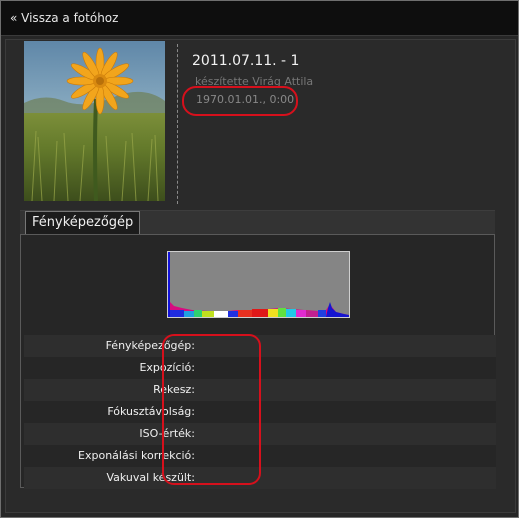 This screenshot has width=519, height=518. What do you see at coordinates (211, 409) in the screenshot?
I see `exif-values-highlight-annotation` at bounding box center [211, 409].